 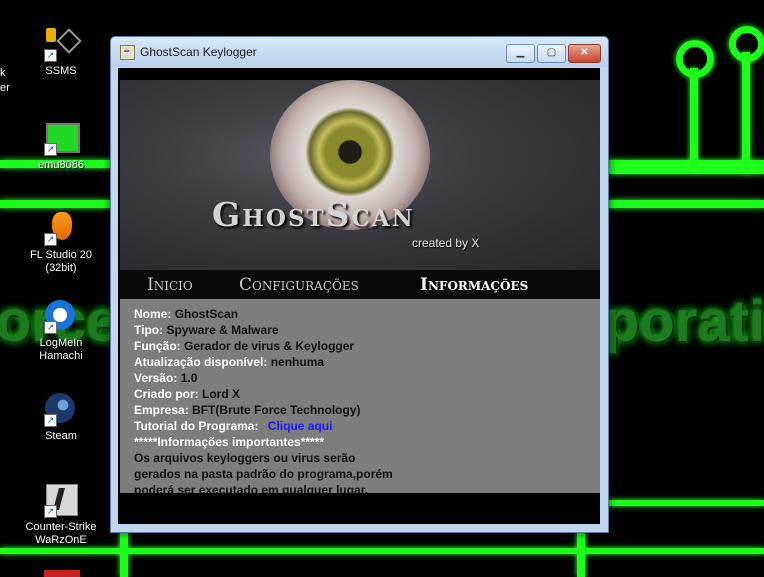 What do you see at coordinates (276, 410) in the screenshot?
I see `info-value: BFT(Brute Force Technology)` at bounding box center [276, 410].